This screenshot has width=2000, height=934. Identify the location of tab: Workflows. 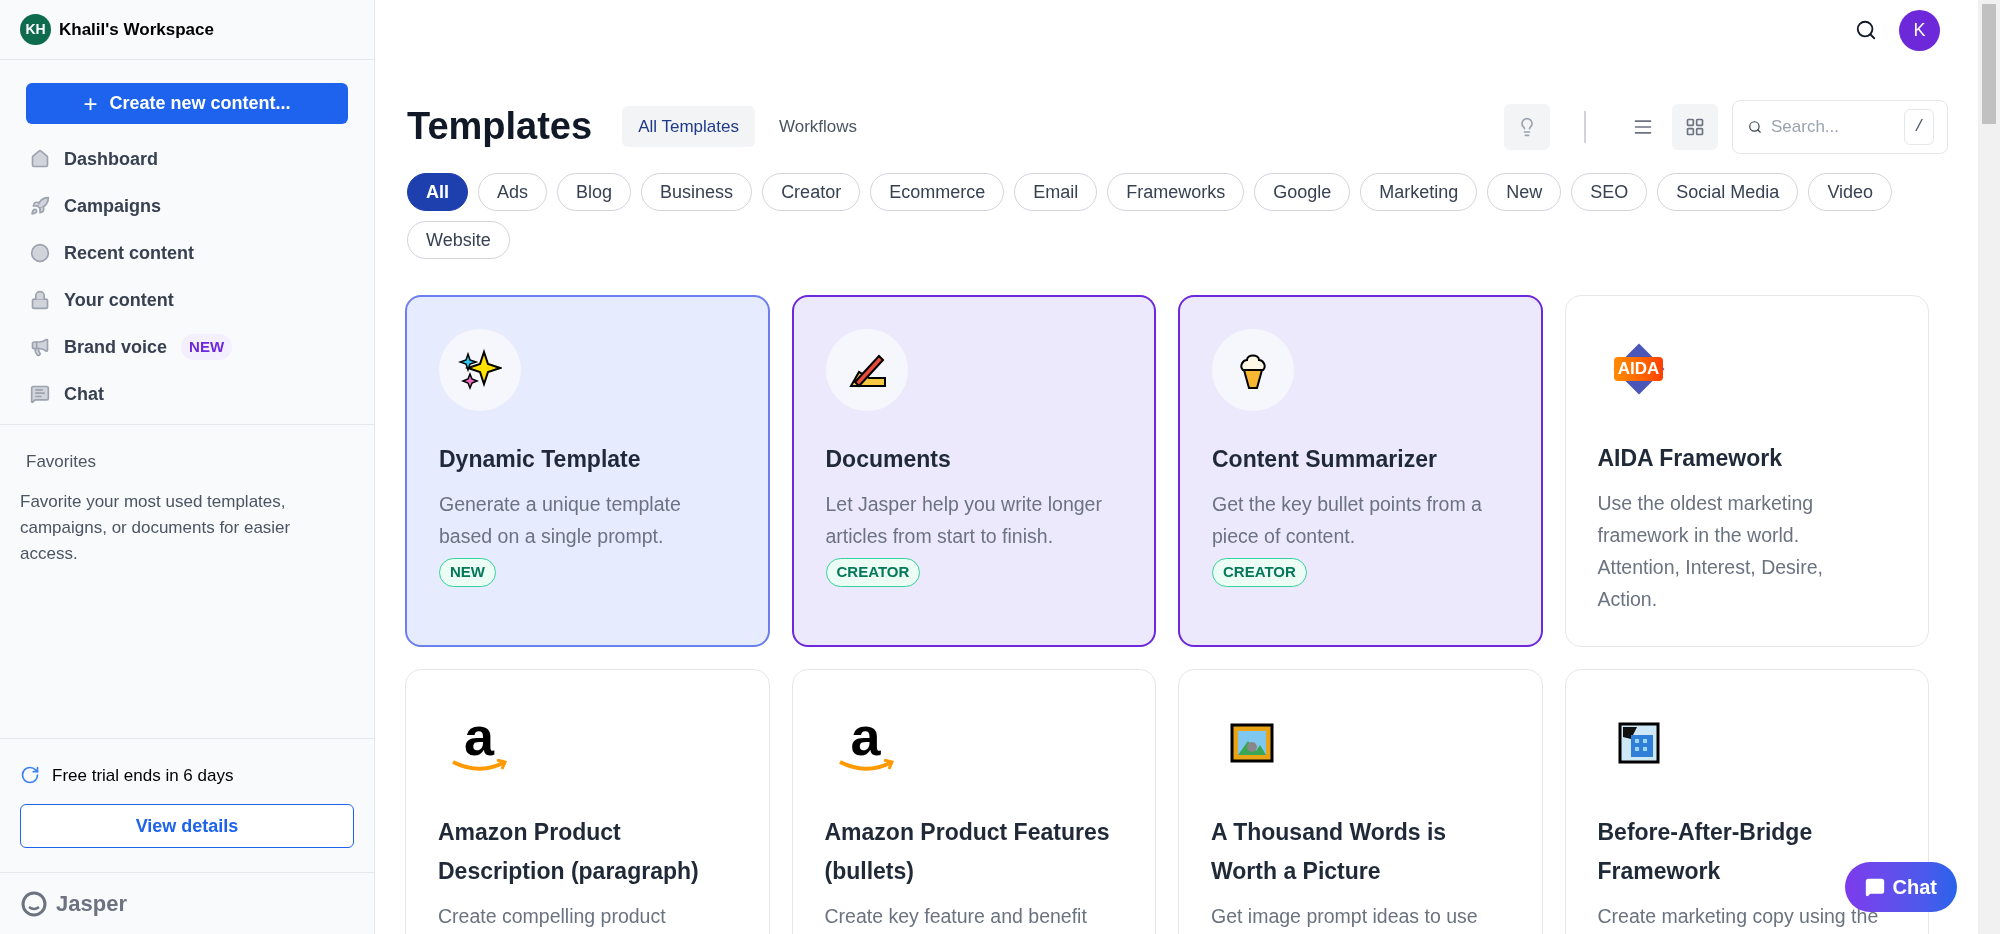
(818, 126).